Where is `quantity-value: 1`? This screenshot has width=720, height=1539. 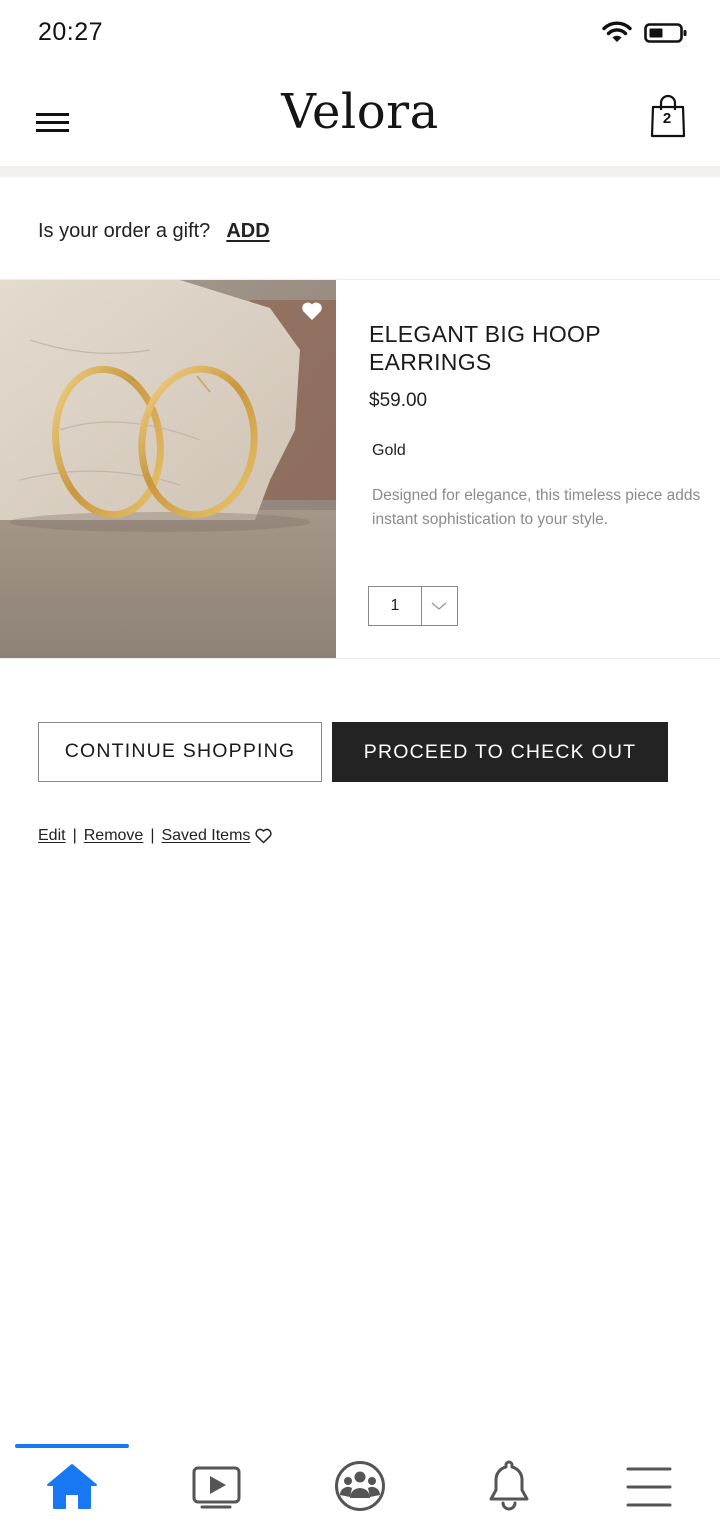 quantity-value: 1 is located at coordinates (395, 605).